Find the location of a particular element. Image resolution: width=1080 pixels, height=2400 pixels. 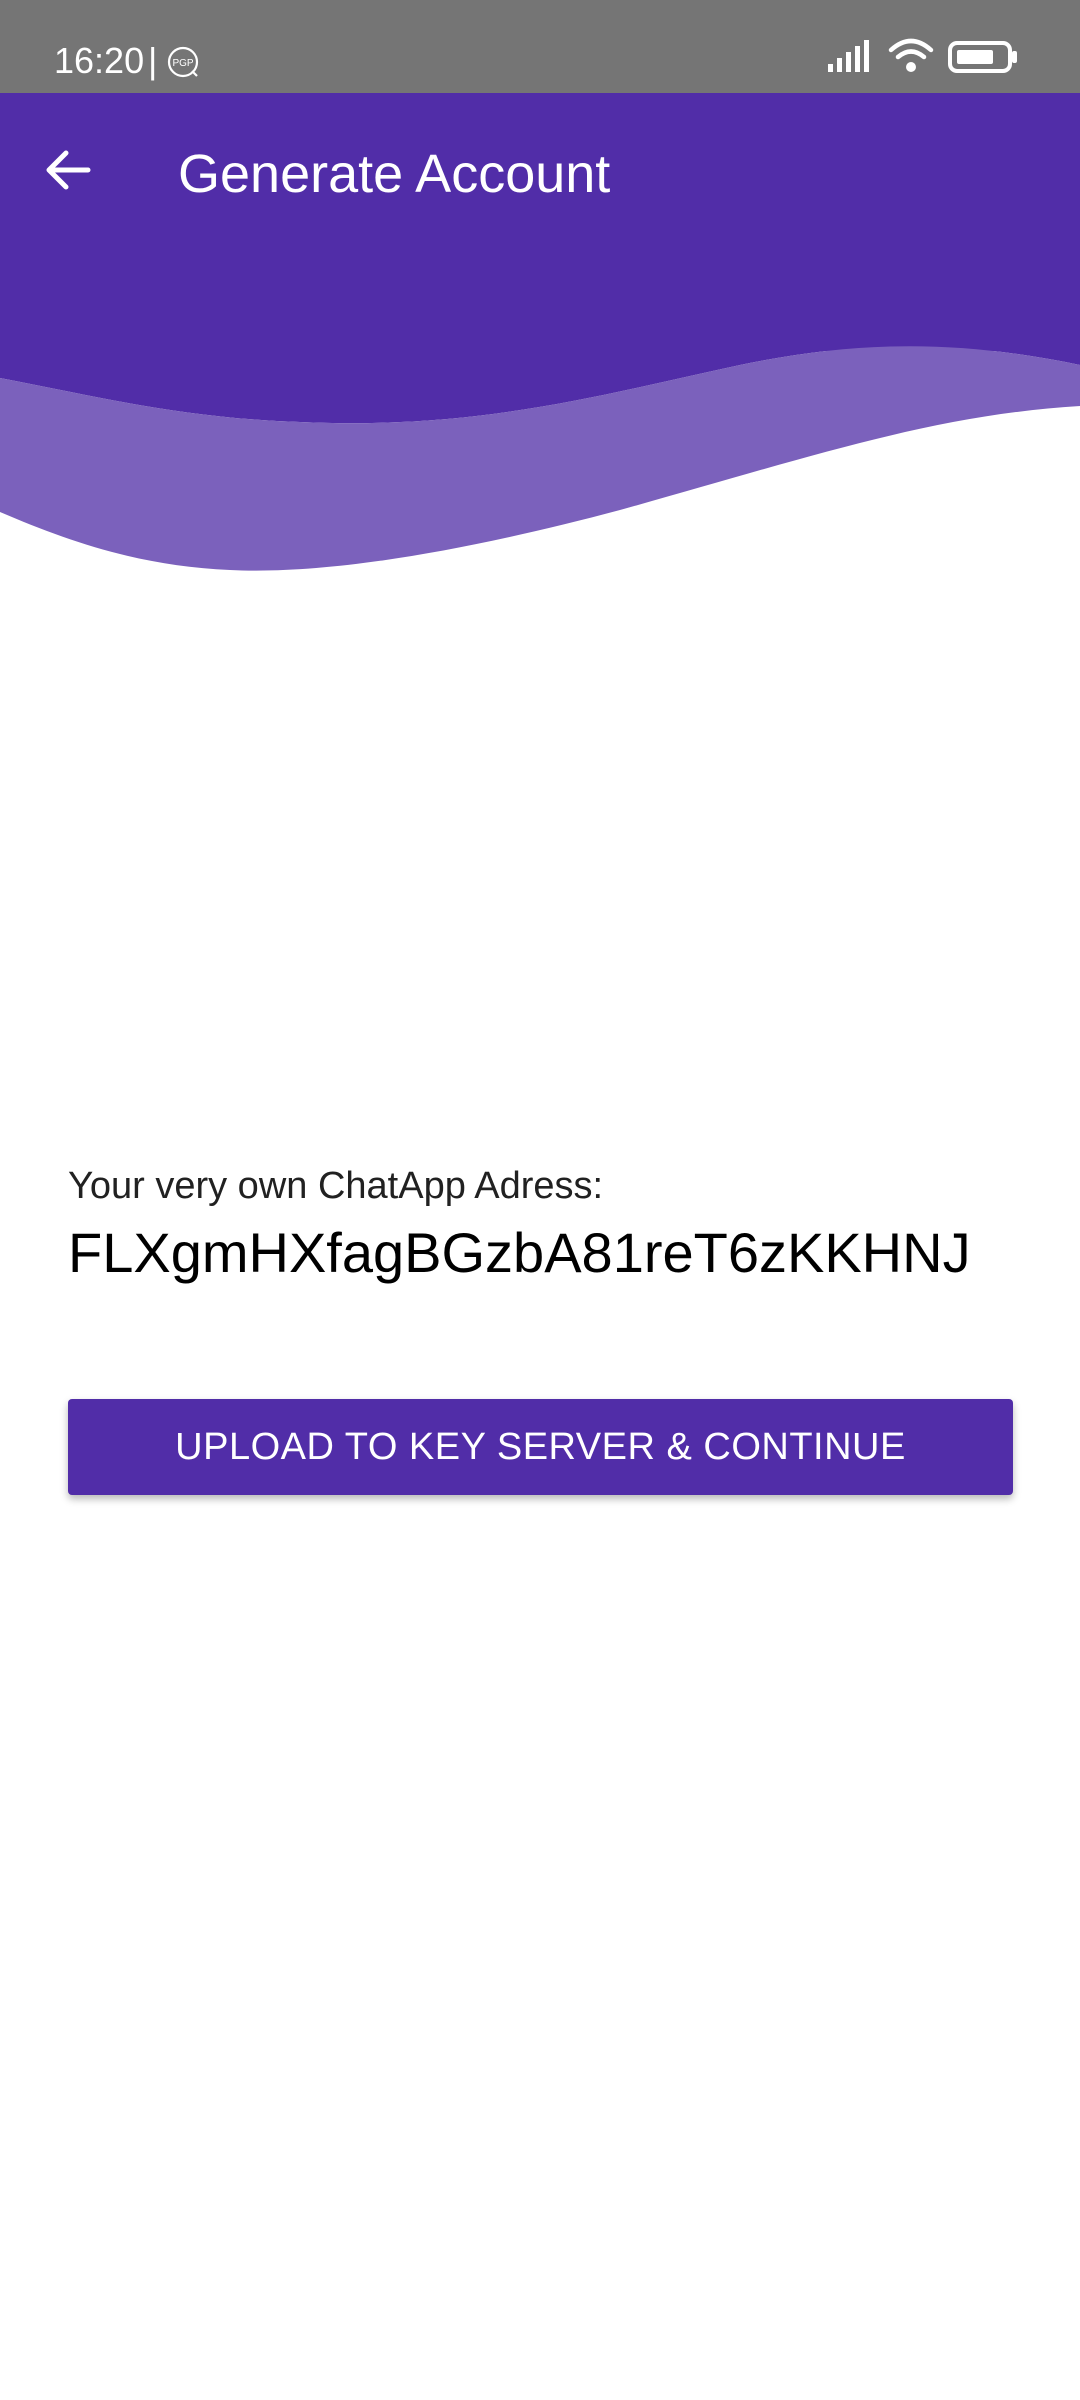

status-bar: 16:20 | PGP is located at coordinates (540, 46).